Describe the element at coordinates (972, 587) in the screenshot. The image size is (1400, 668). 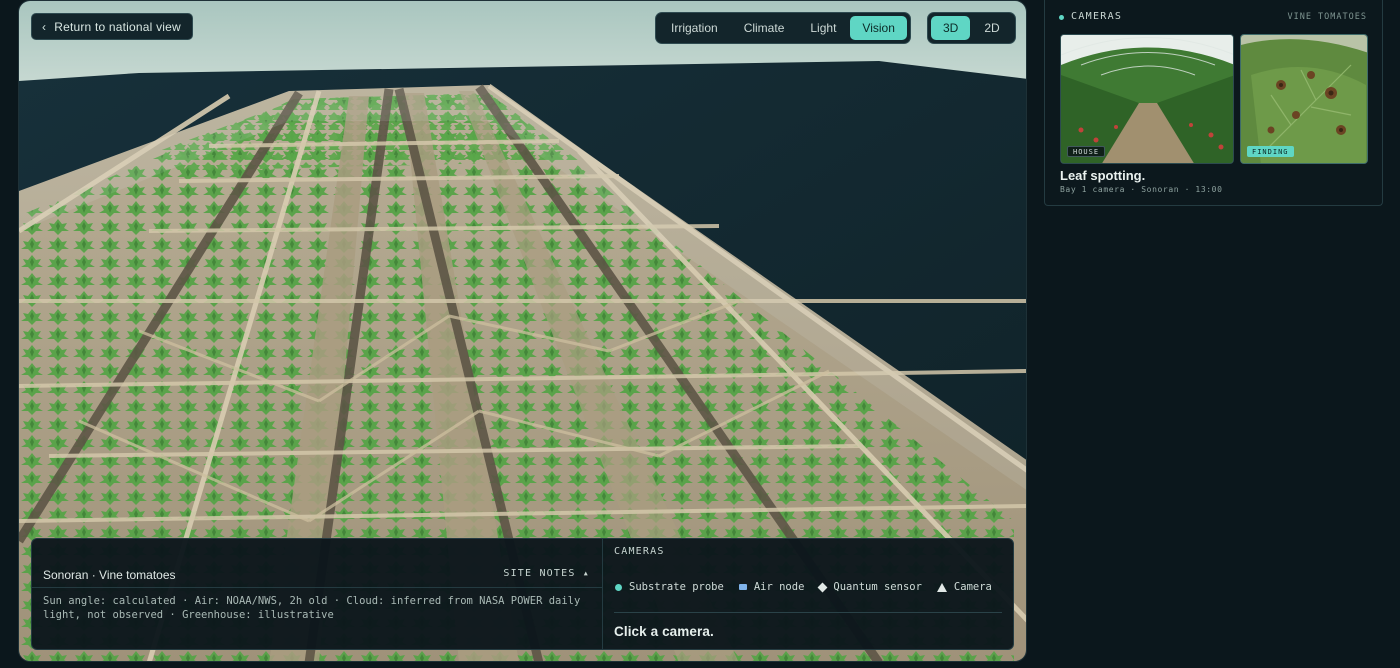
I see `legend-label: Camera` at that location.